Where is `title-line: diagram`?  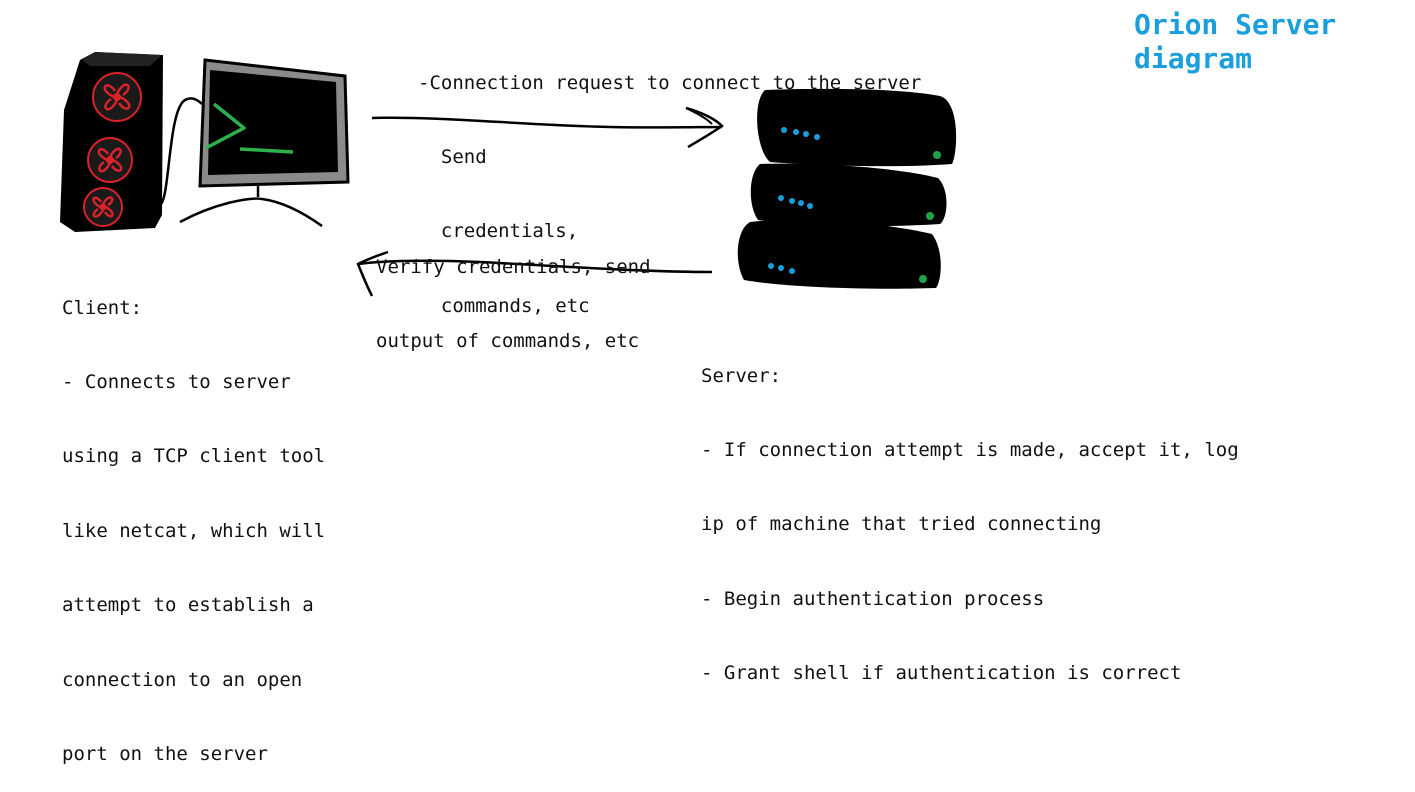 title-line: diagram is located at coordinates (1193, 58).